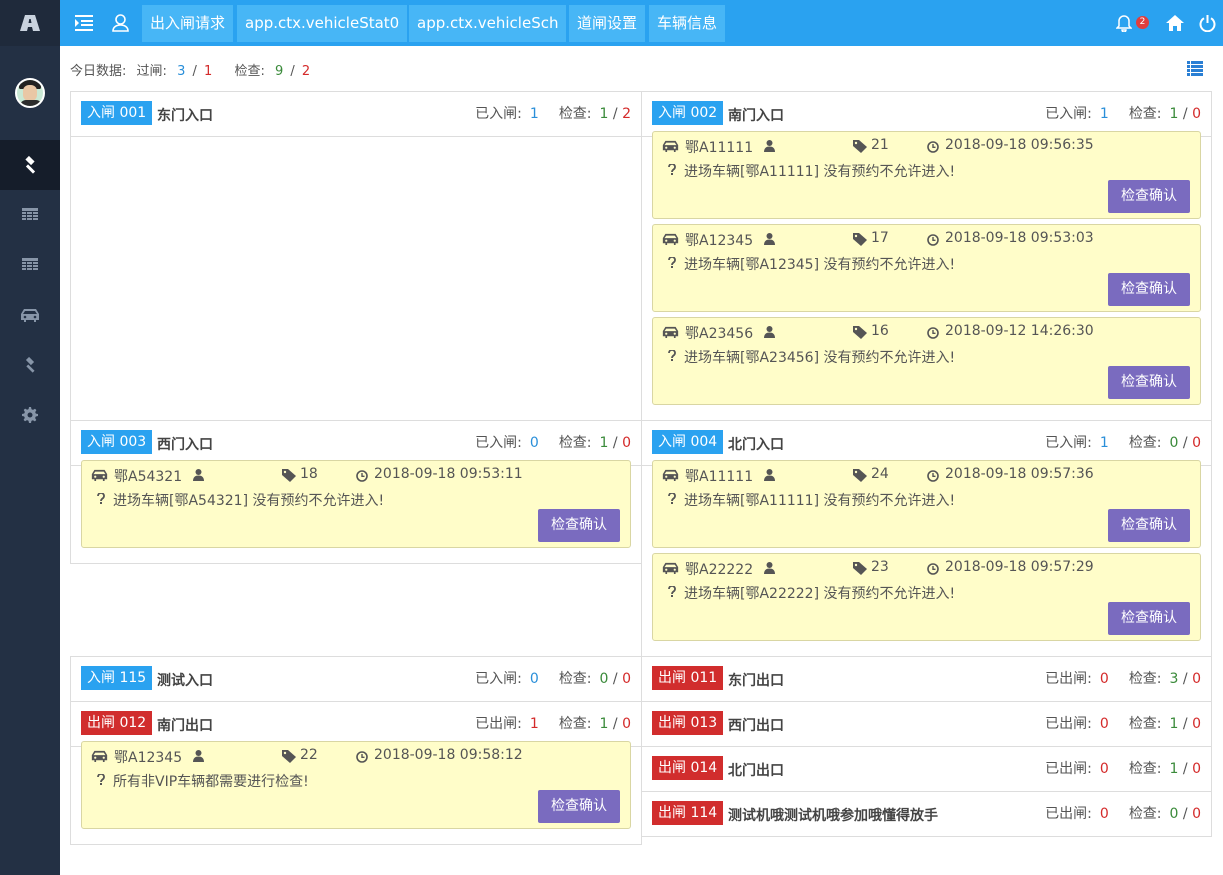  Describe the element at coordinates (1175, 23) in the screenshot. I see `home-button` at that location.